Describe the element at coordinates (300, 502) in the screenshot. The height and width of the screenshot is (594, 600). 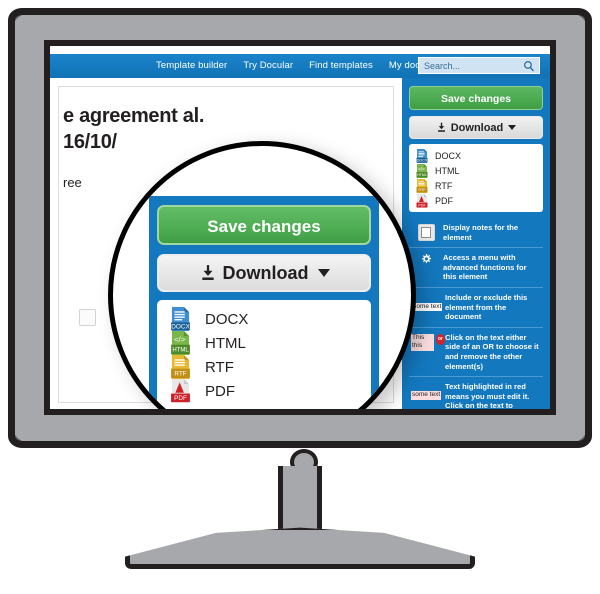
I see `monitor-stand-neck` at that location.